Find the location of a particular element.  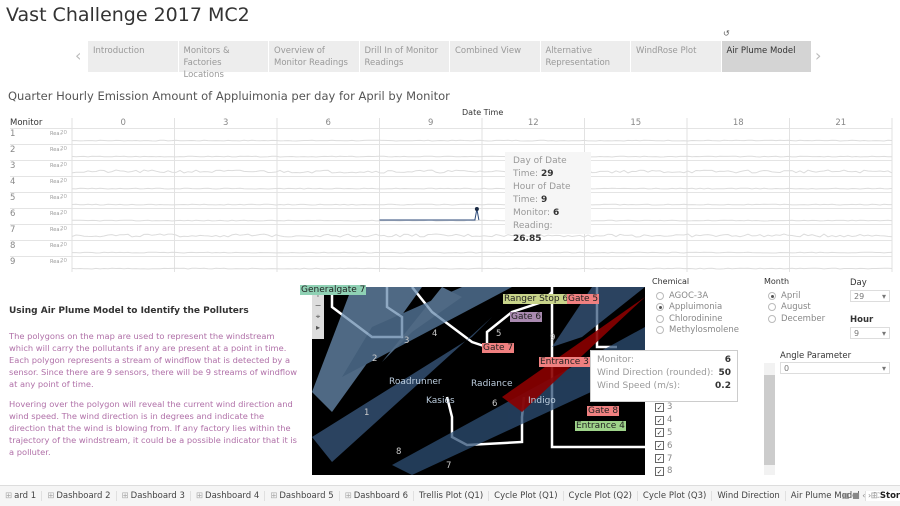

monitor-checkbox-5: ✓ 5 is located at coordinates (663, 433).